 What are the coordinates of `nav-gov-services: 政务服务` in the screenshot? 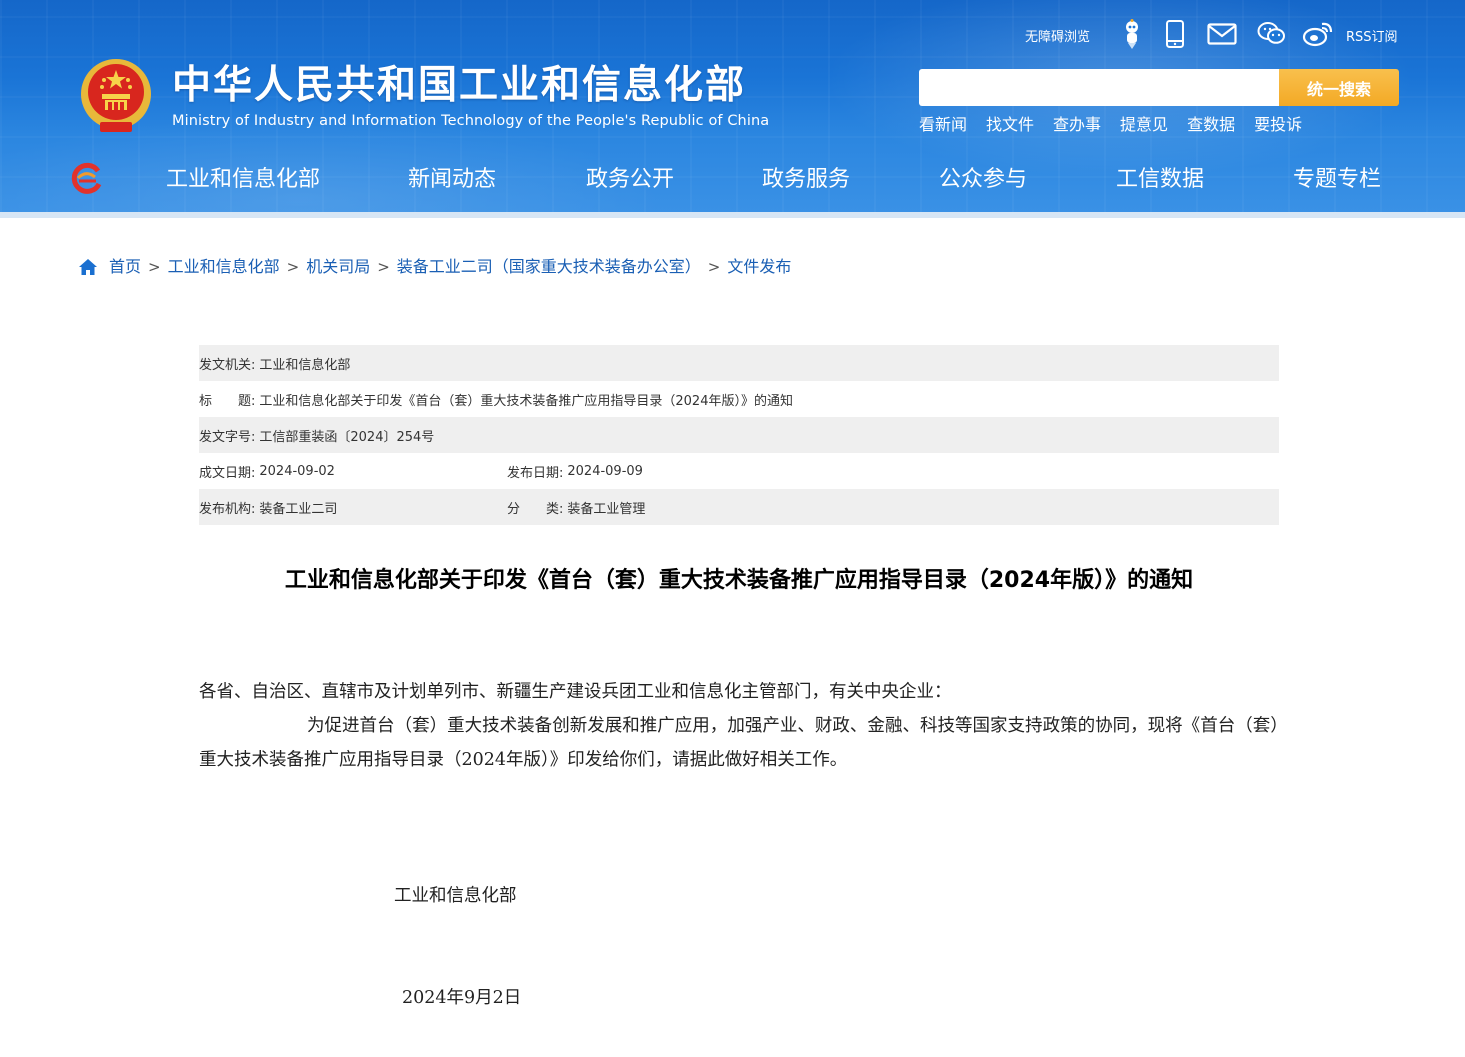 It's located at (806, 180).